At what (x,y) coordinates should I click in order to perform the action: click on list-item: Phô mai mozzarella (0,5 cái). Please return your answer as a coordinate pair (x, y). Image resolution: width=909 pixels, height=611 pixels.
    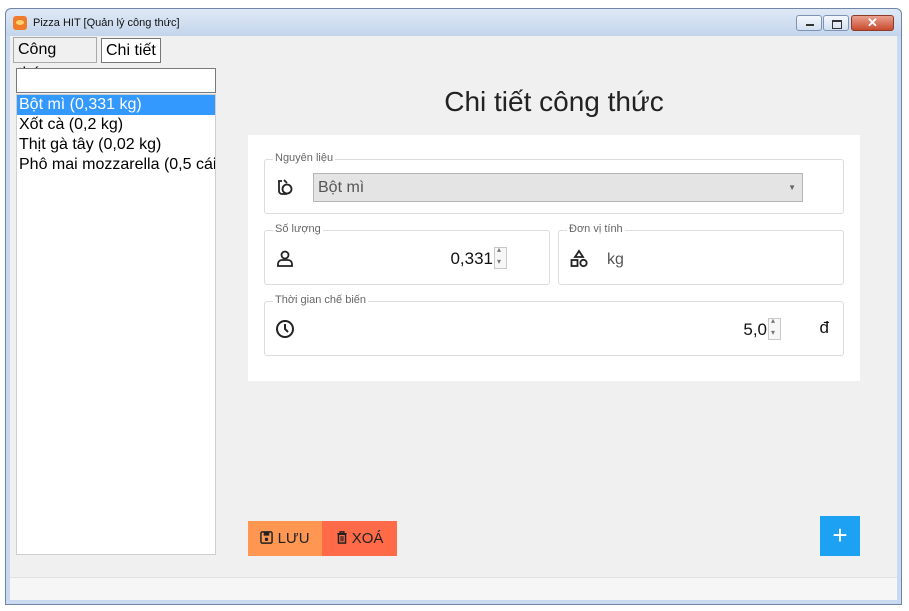
    Looking at the image, I should click on (116, 165).